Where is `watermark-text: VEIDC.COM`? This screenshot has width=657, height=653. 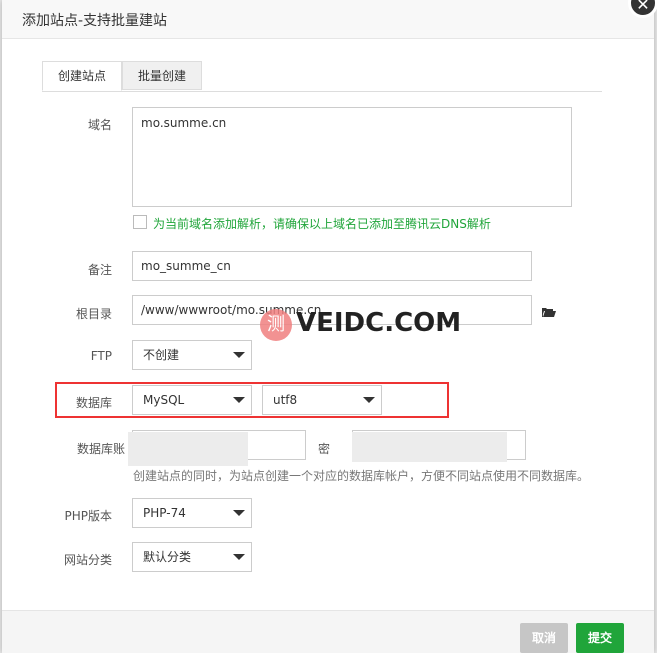
watermark-text: VEIDC.COM is located at coordinates (379, 323).